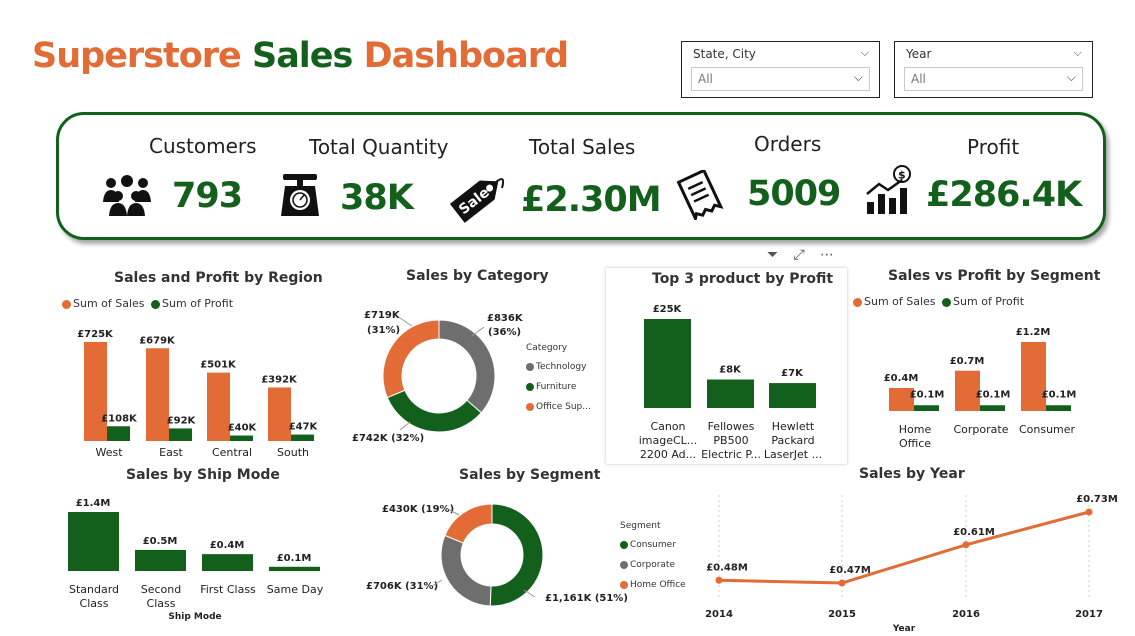  Describe the element at coordinates (295, 589) in the screenshot. I see `shipmode-category-label: Same Day` at that location.